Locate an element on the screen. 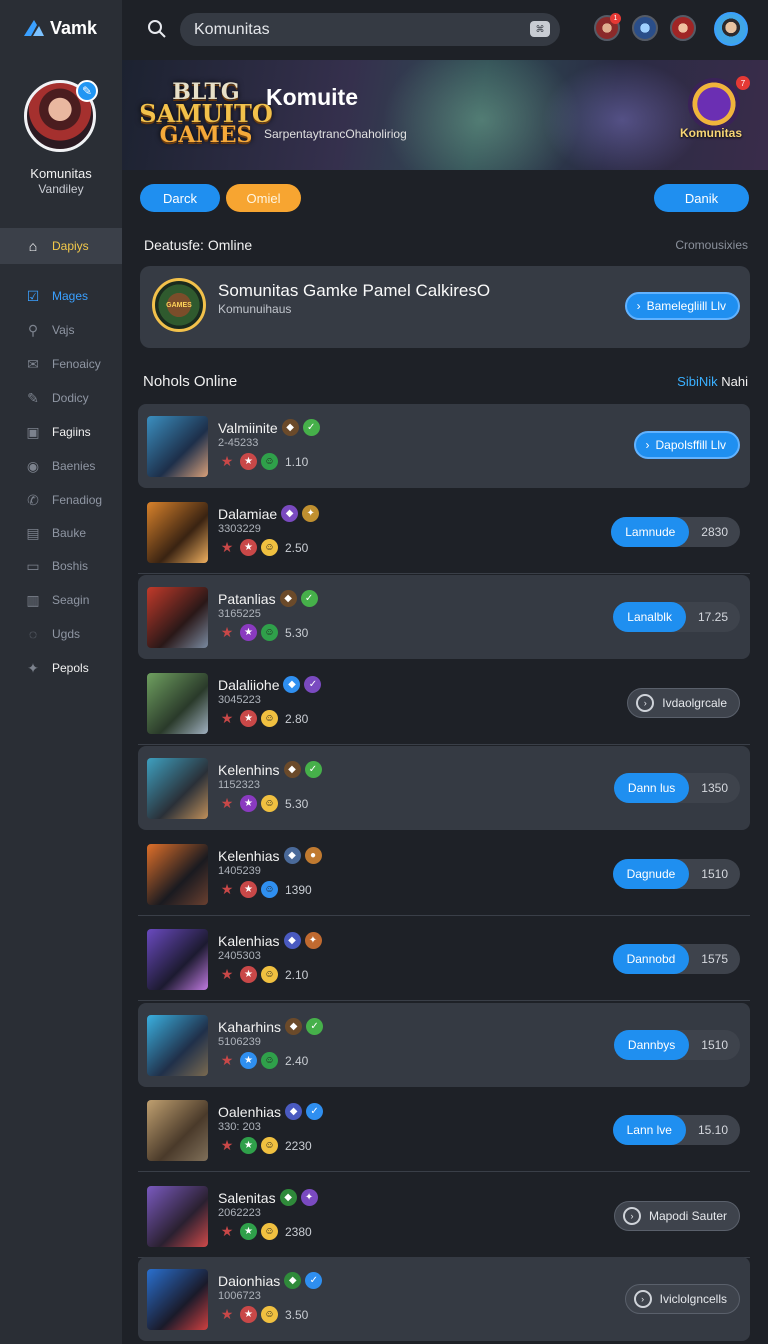 The height and width of the screenshot is (1344, 768). member-action-button: Lann lve is located at coordinates (649, 1130).